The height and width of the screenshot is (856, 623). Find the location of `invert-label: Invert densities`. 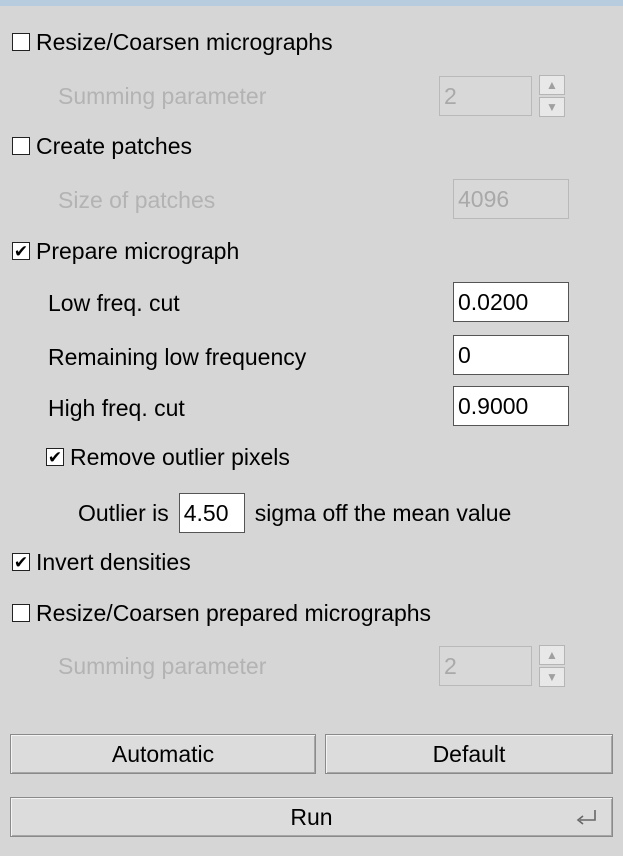

invert-label: Invert densities is located at coordinates (113, 561).